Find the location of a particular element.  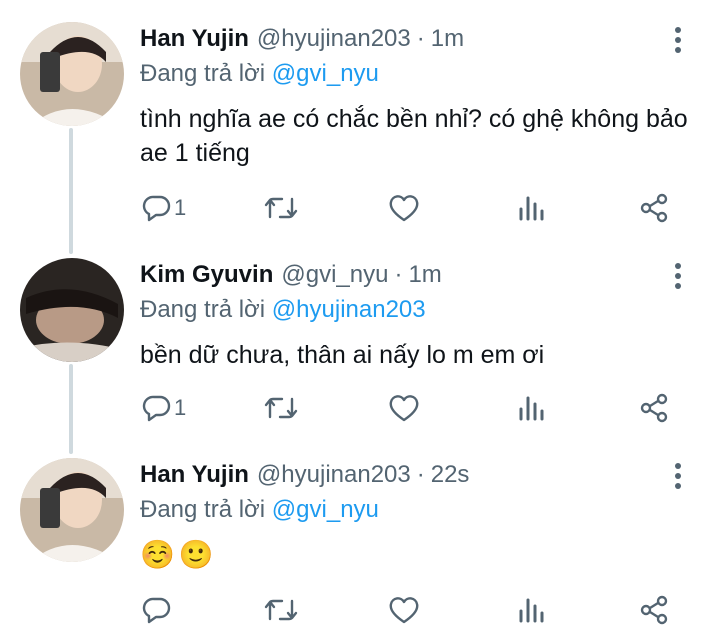

reply-context: Đang trả lời @hyujinan203 is located at coordinates (283, 310).